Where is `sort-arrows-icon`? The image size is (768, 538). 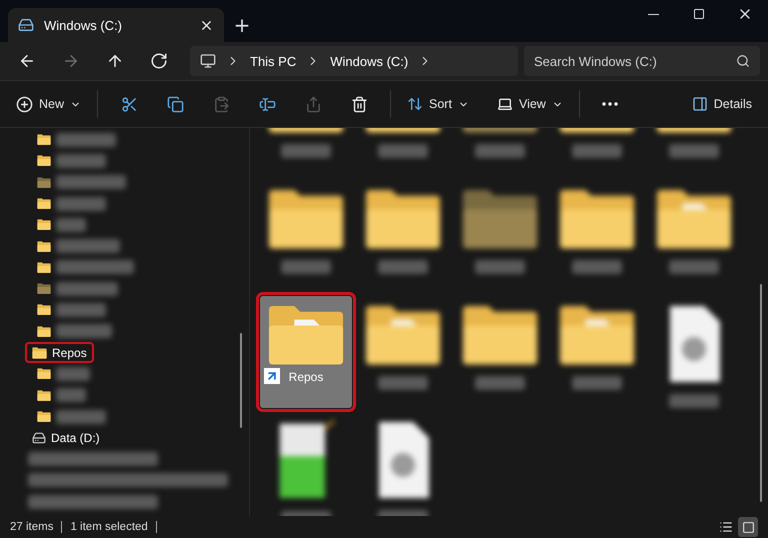 sort-arrows-icon is located at coordinates (415, 104).